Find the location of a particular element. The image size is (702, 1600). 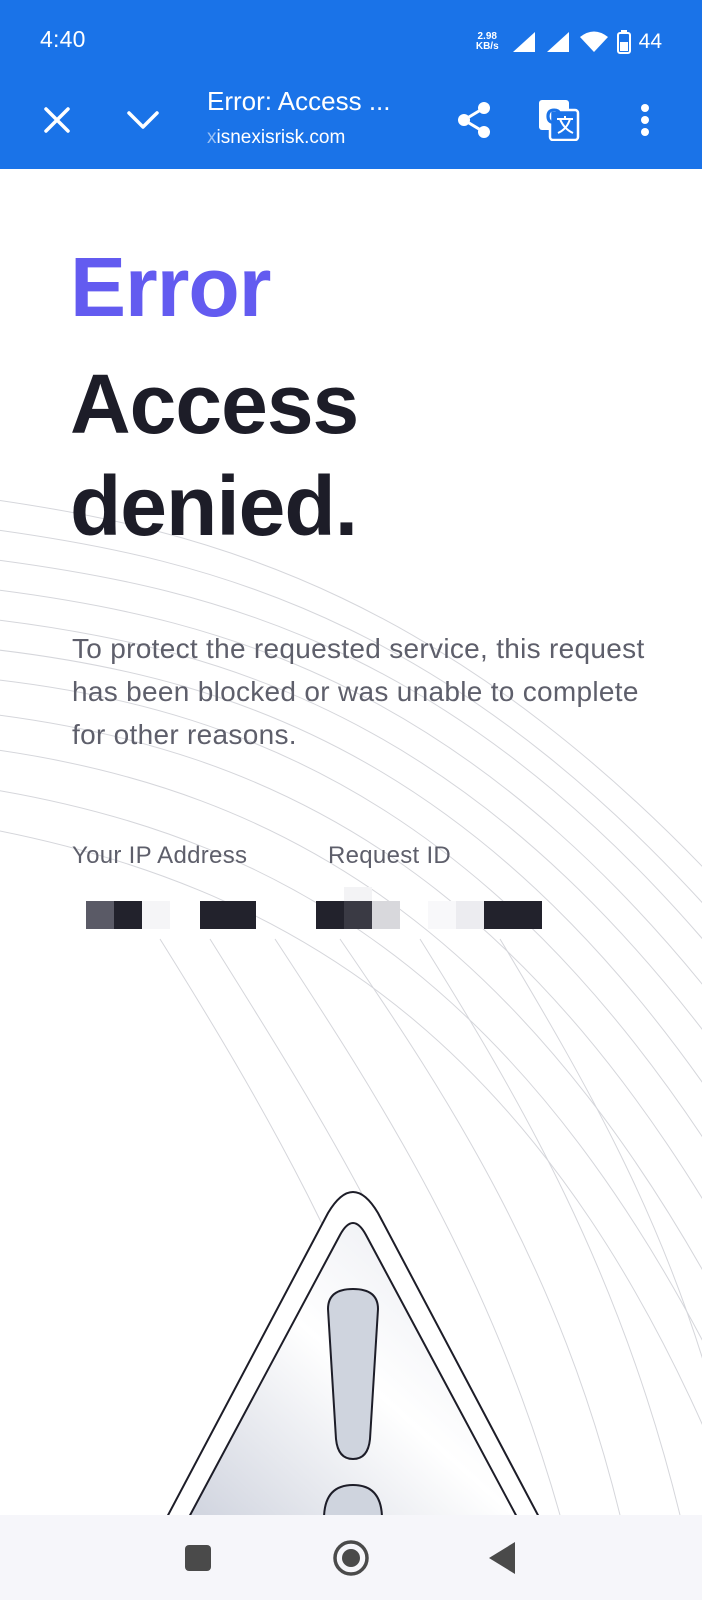

page-headline: Access denied. is located at coordinates (214, 455).